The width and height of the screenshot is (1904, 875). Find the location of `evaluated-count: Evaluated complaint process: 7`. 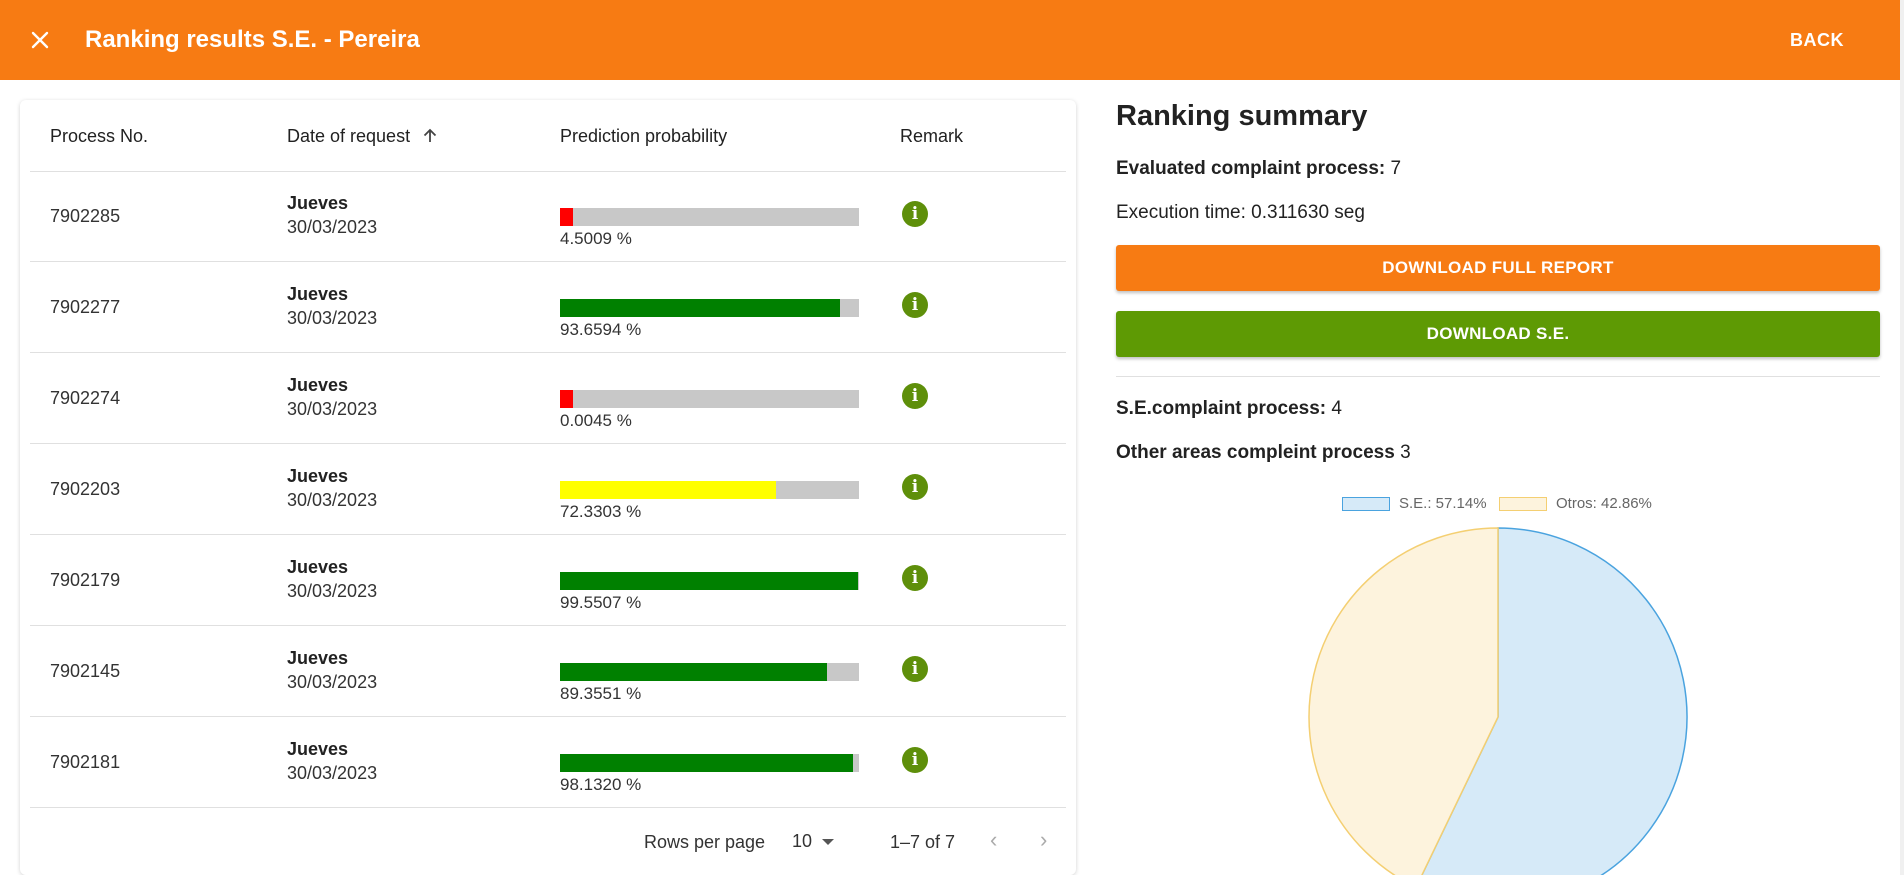

evaluated-count: Evaluated complaint process: 7 is located at coordinates (1258, 169).